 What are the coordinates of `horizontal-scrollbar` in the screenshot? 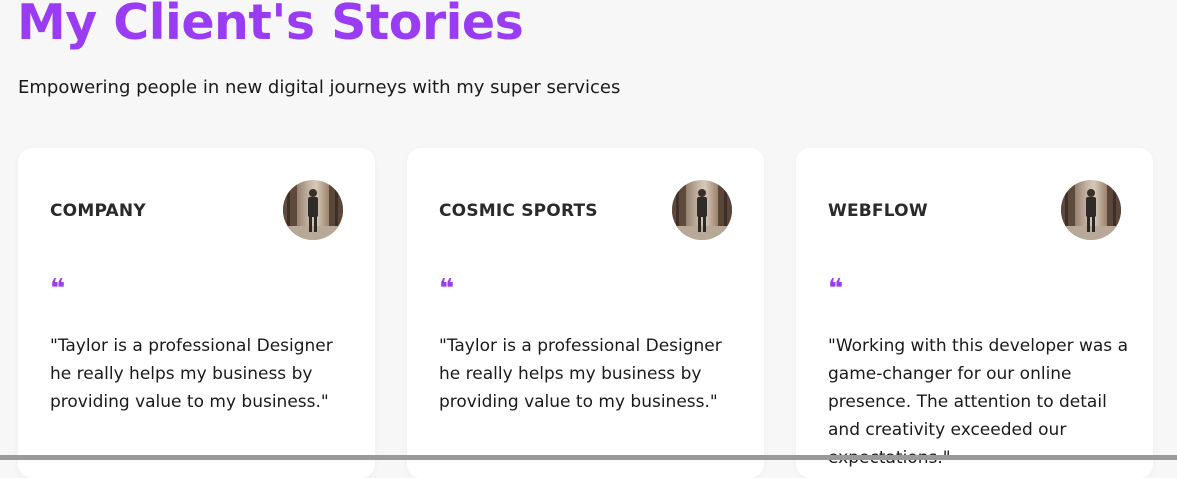 It's located at (588, 457).